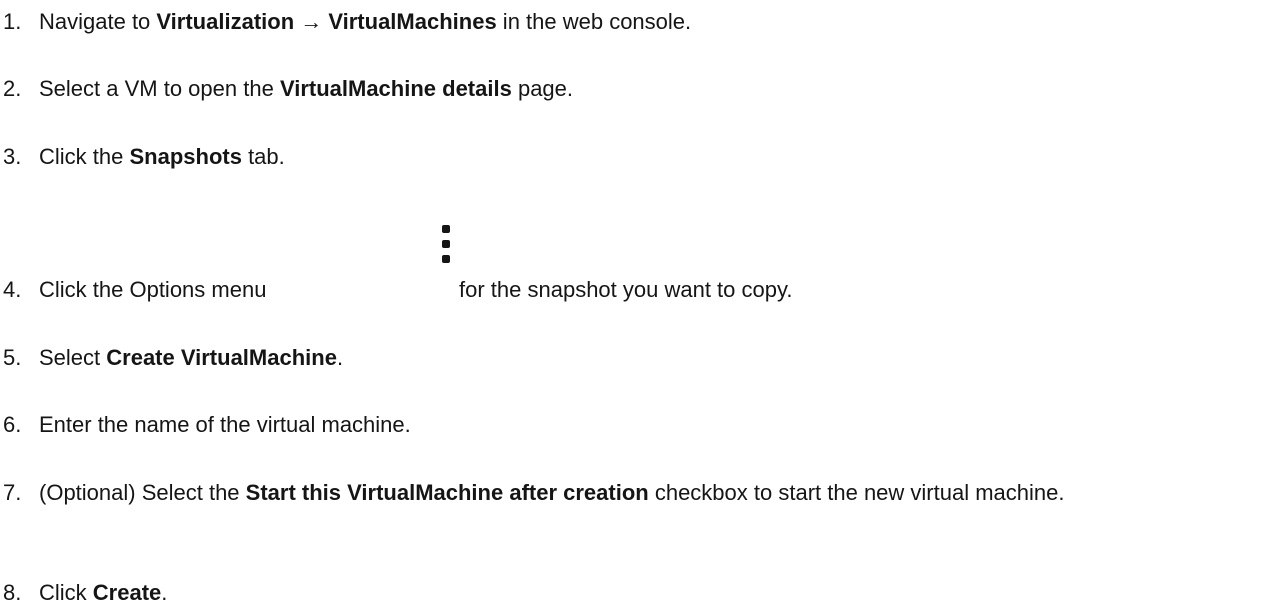 This screenshot has width=1261, height=615. I want to click on step-number: 8., so click(12, 592).